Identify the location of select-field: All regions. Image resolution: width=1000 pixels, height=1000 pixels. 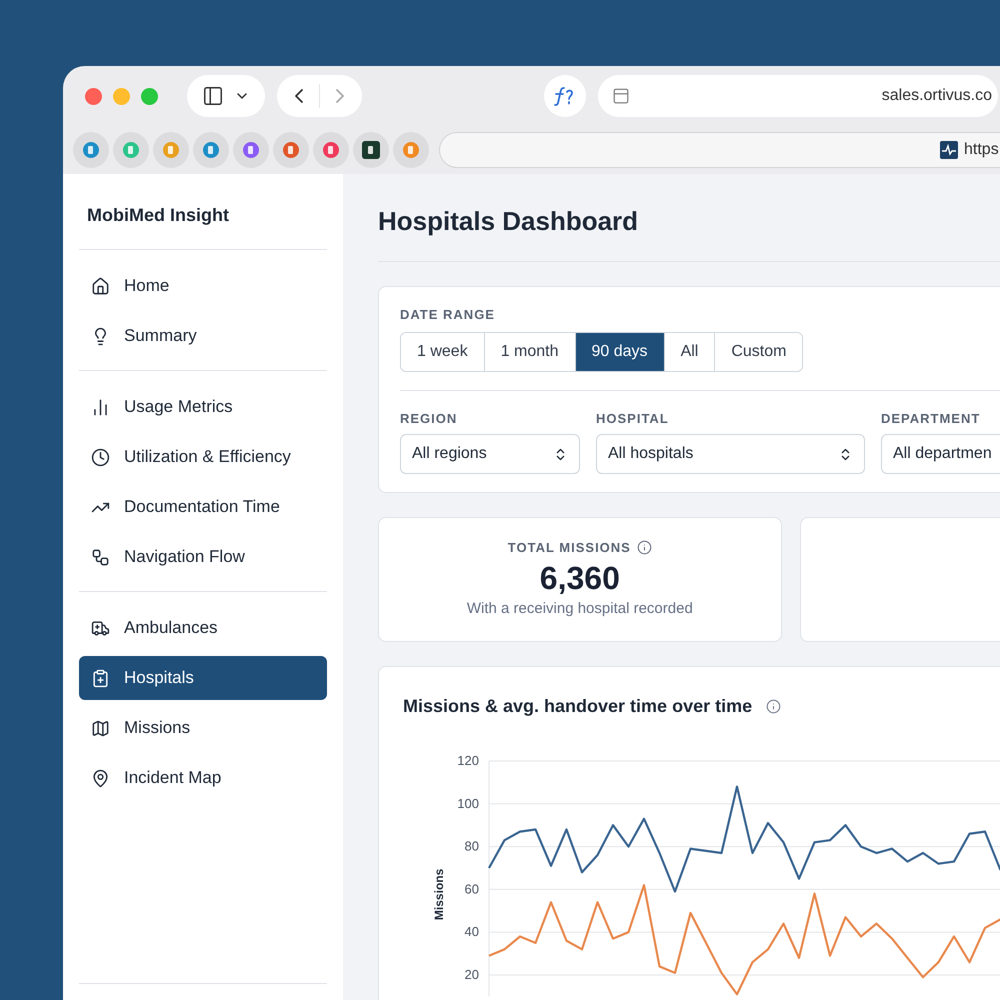
(490, 454).